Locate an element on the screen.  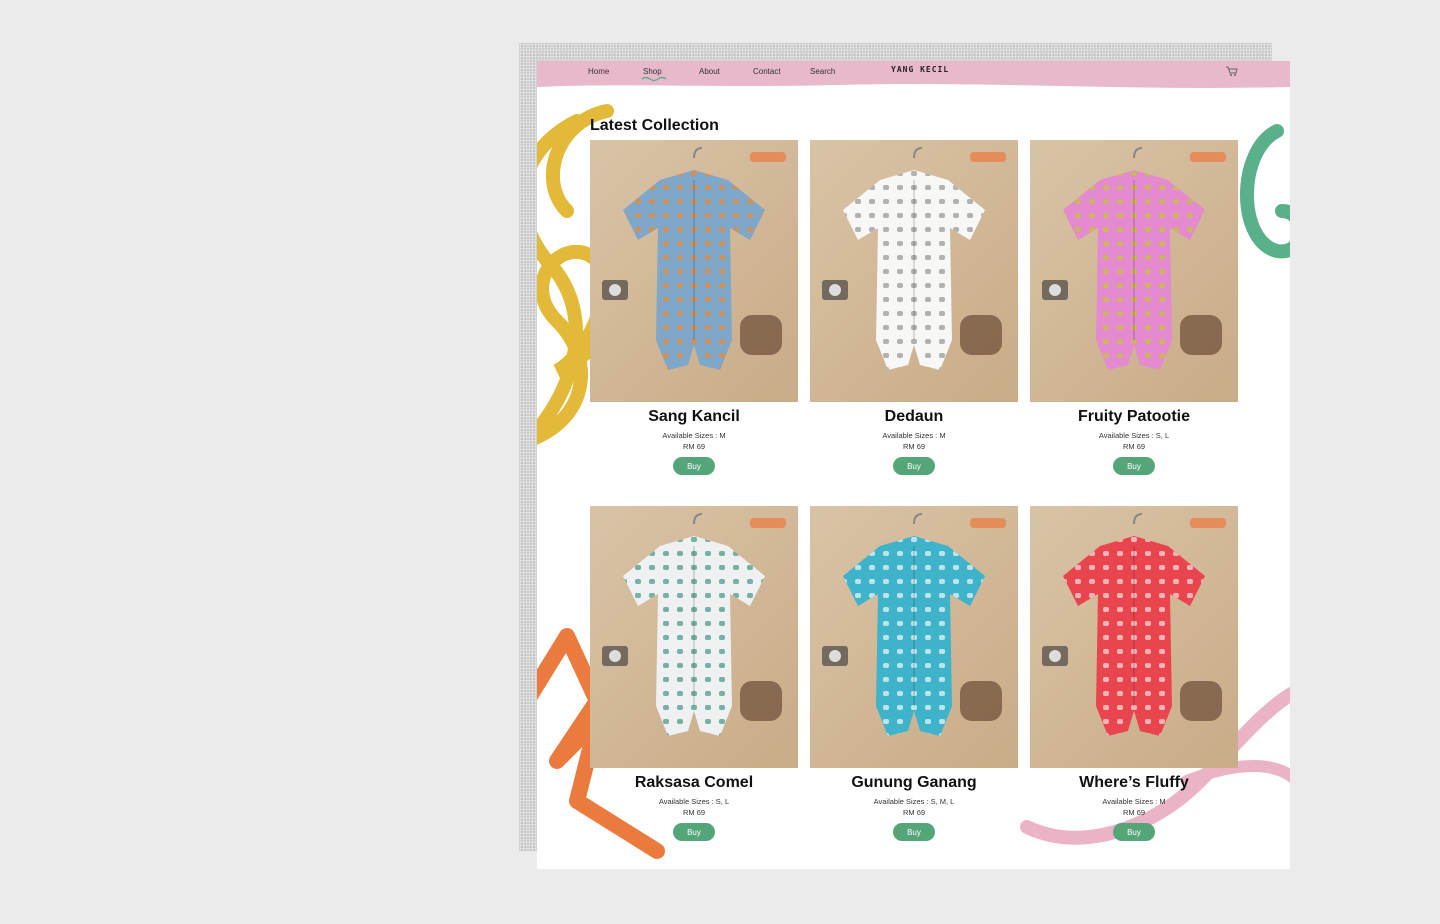
green-loop is located at coordinates (1265, 191).